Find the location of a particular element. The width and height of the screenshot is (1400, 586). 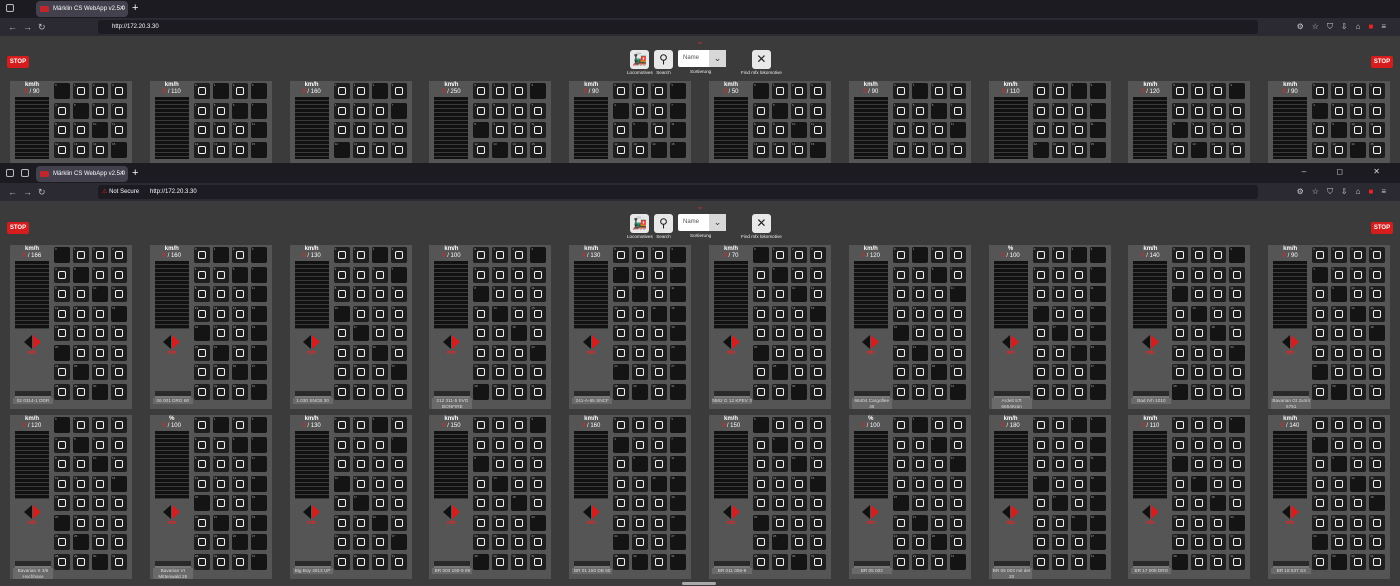

function-button: 30 is located at coordinates (938, 561).